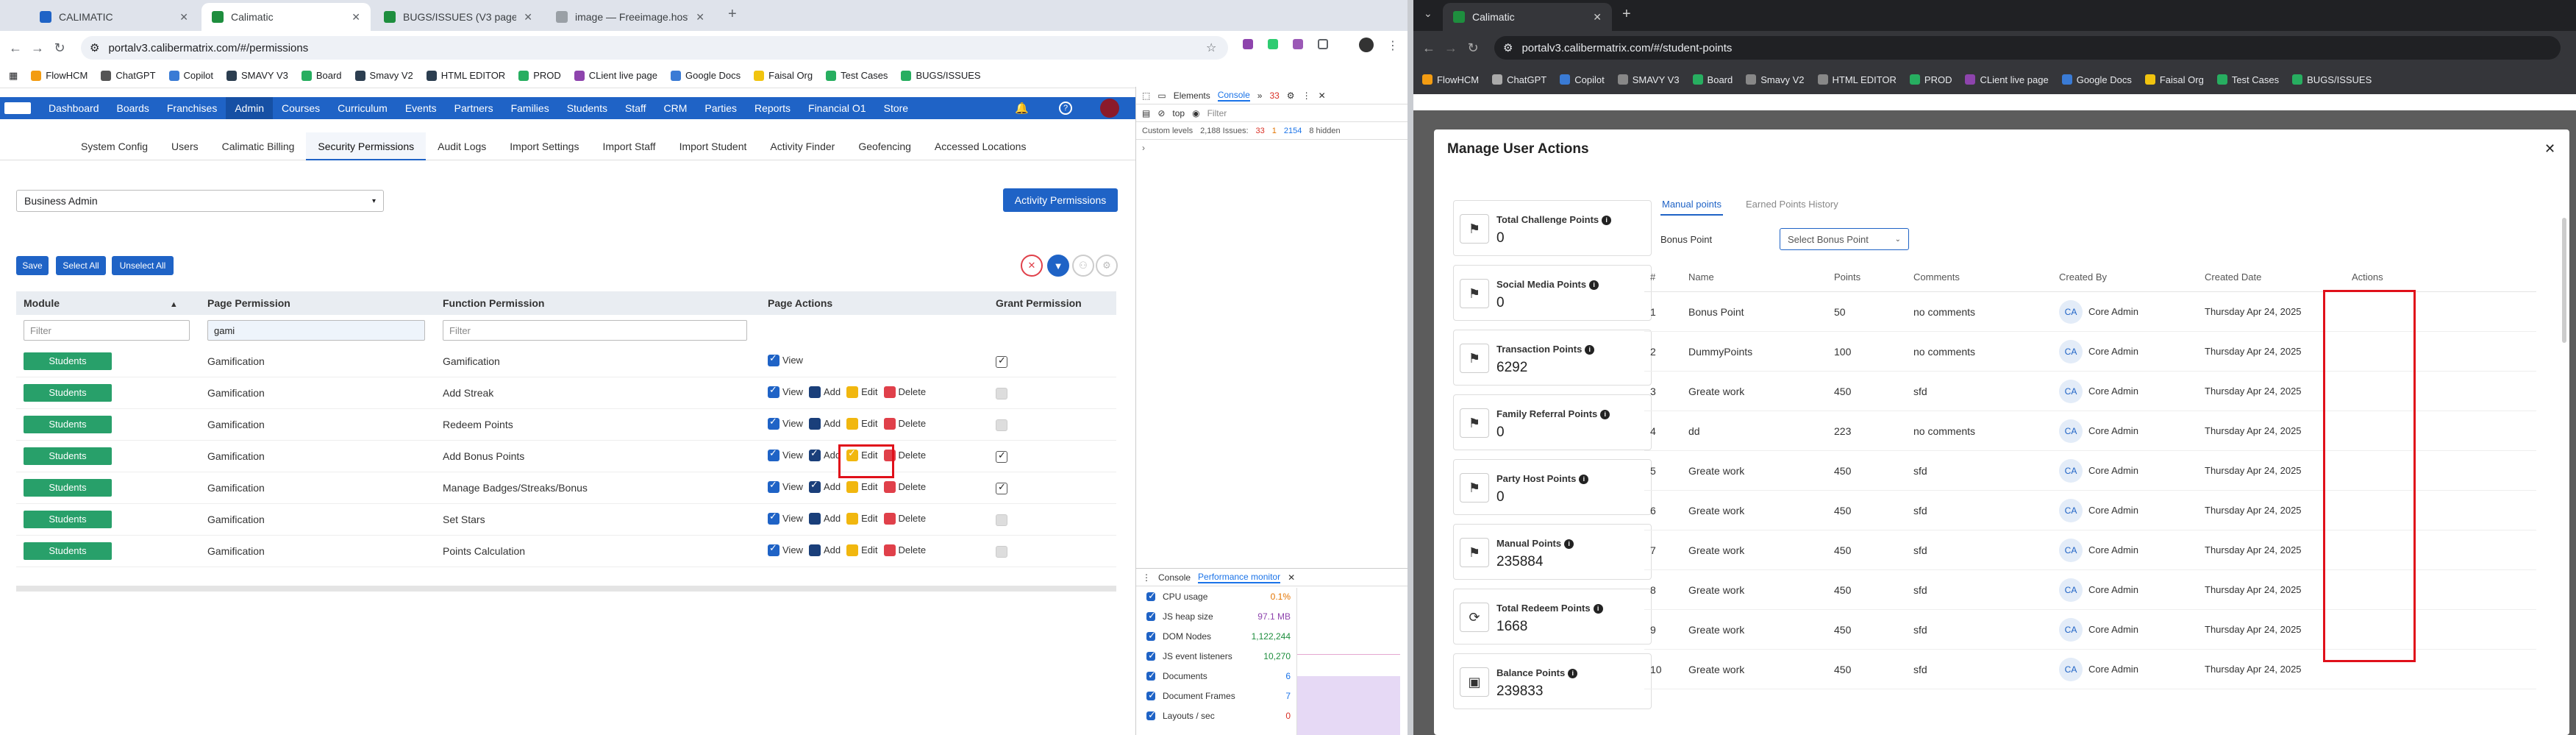  I want to click on context-select: top, so click(1178, 113).